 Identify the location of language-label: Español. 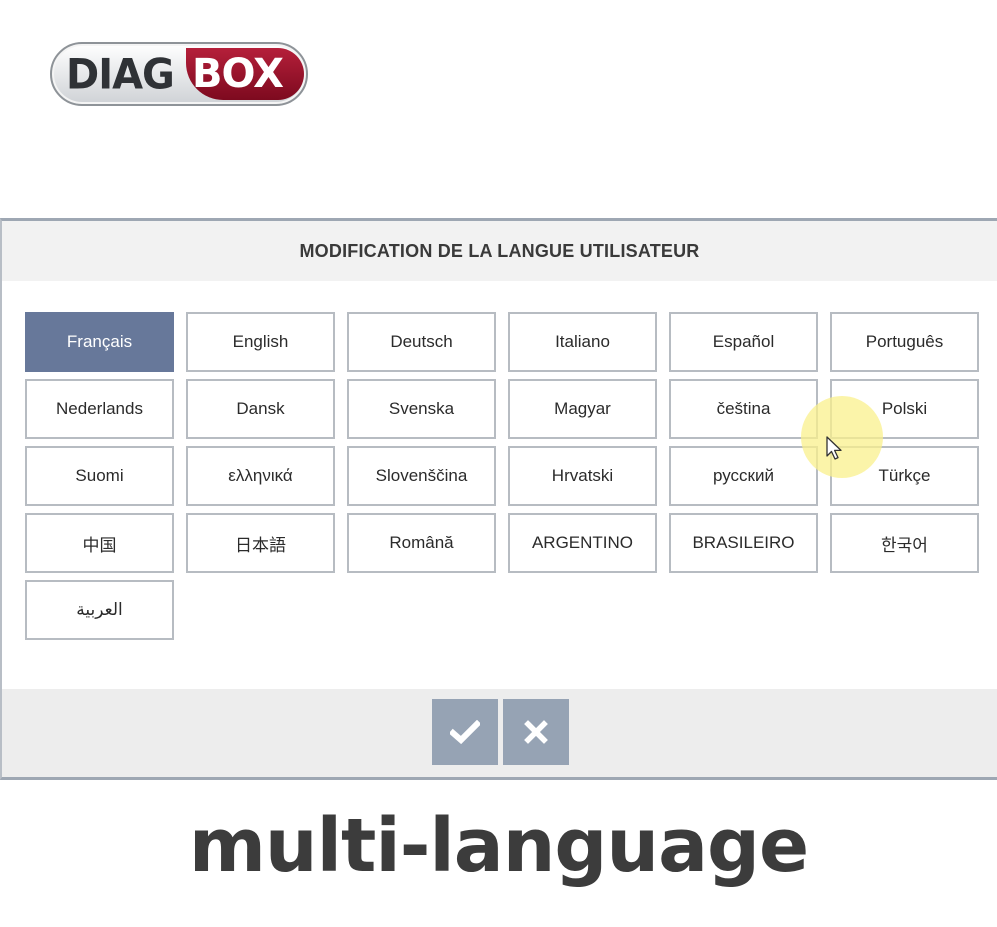
(743, 341).